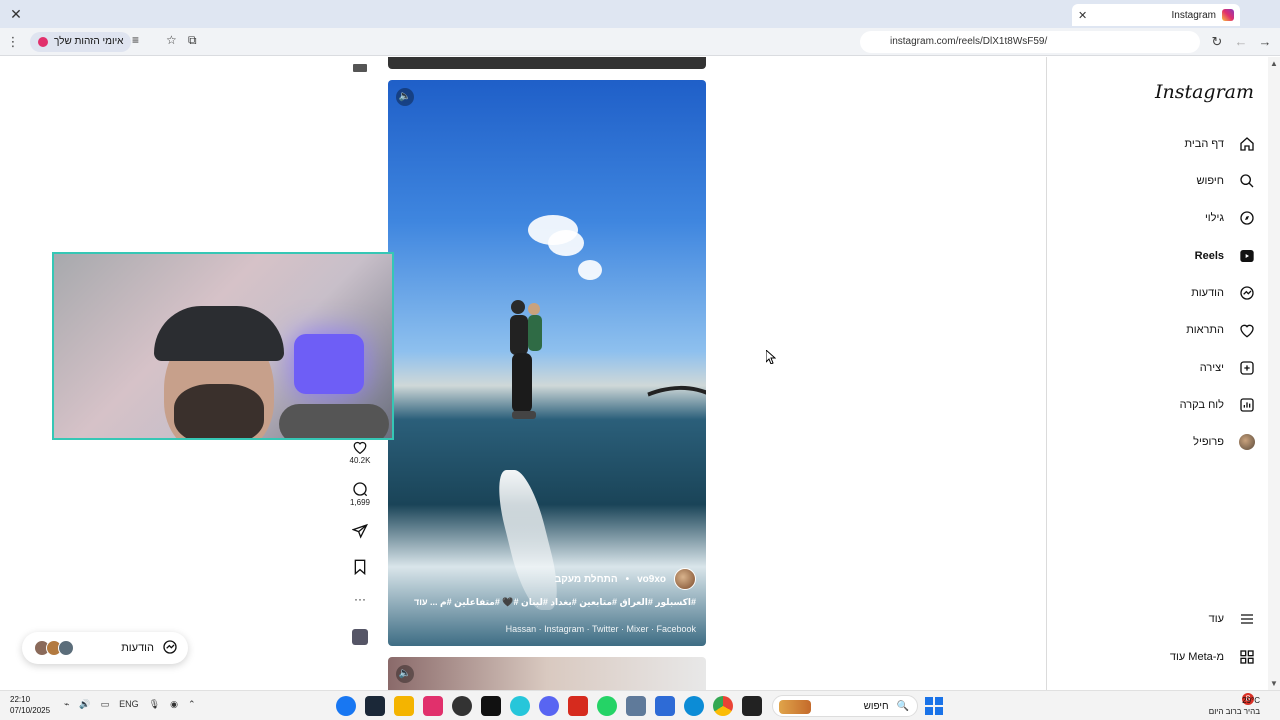 This screenshot has width=1280, height=720. What do you see at coordinates (795, 707) in the screenshot?
I see `search-highlight-image` at bounding box center [795, 707].